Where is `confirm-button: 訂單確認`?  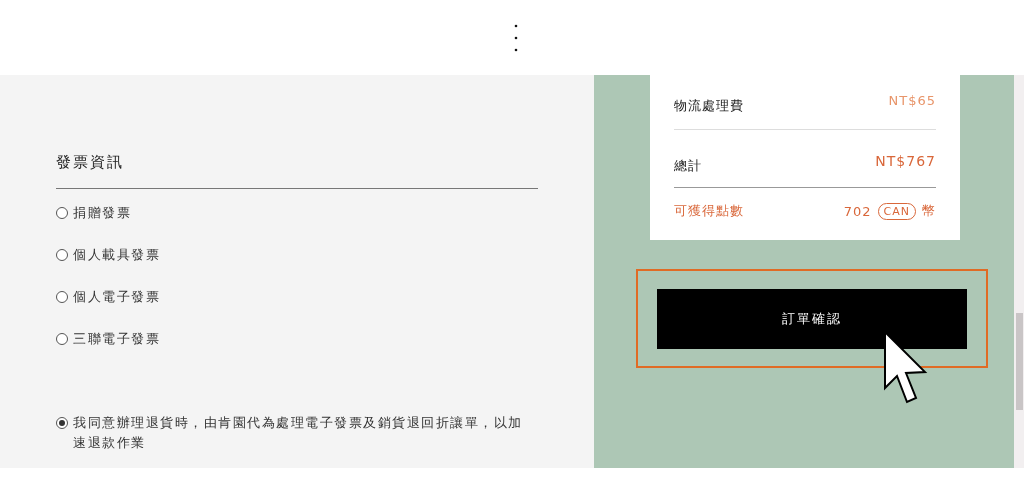 confirm-button: 訂單確認 is located at coordinates (812, 318).